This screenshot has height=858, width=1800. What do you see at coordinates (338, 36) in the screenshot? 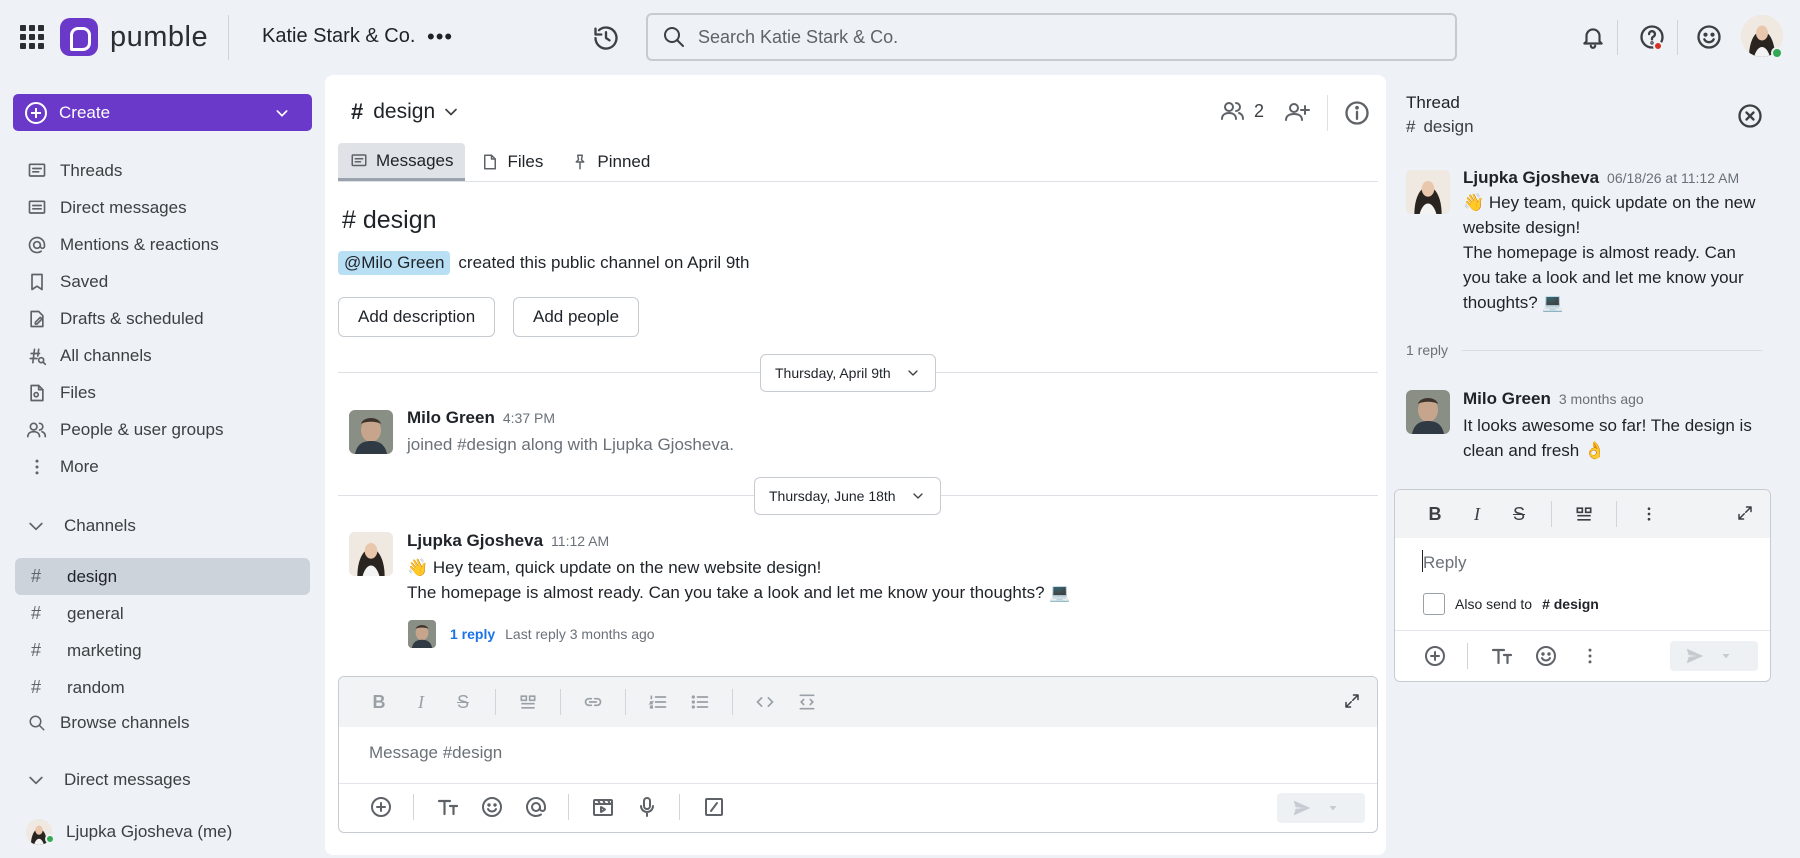
I see `workspace-name: Katie Stark & Co.` at bounding box center [338, 36].